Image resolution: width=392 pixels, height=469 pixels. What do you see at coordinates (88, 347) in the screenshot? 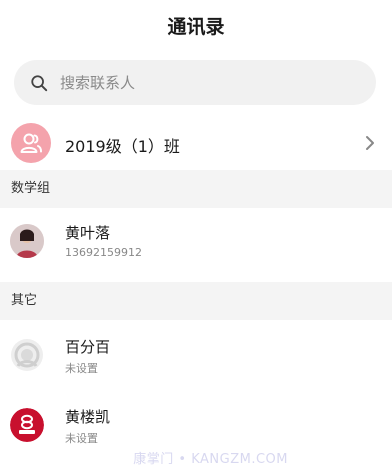
I see `contact-name: 百分百` at bounding box center [88, 347].